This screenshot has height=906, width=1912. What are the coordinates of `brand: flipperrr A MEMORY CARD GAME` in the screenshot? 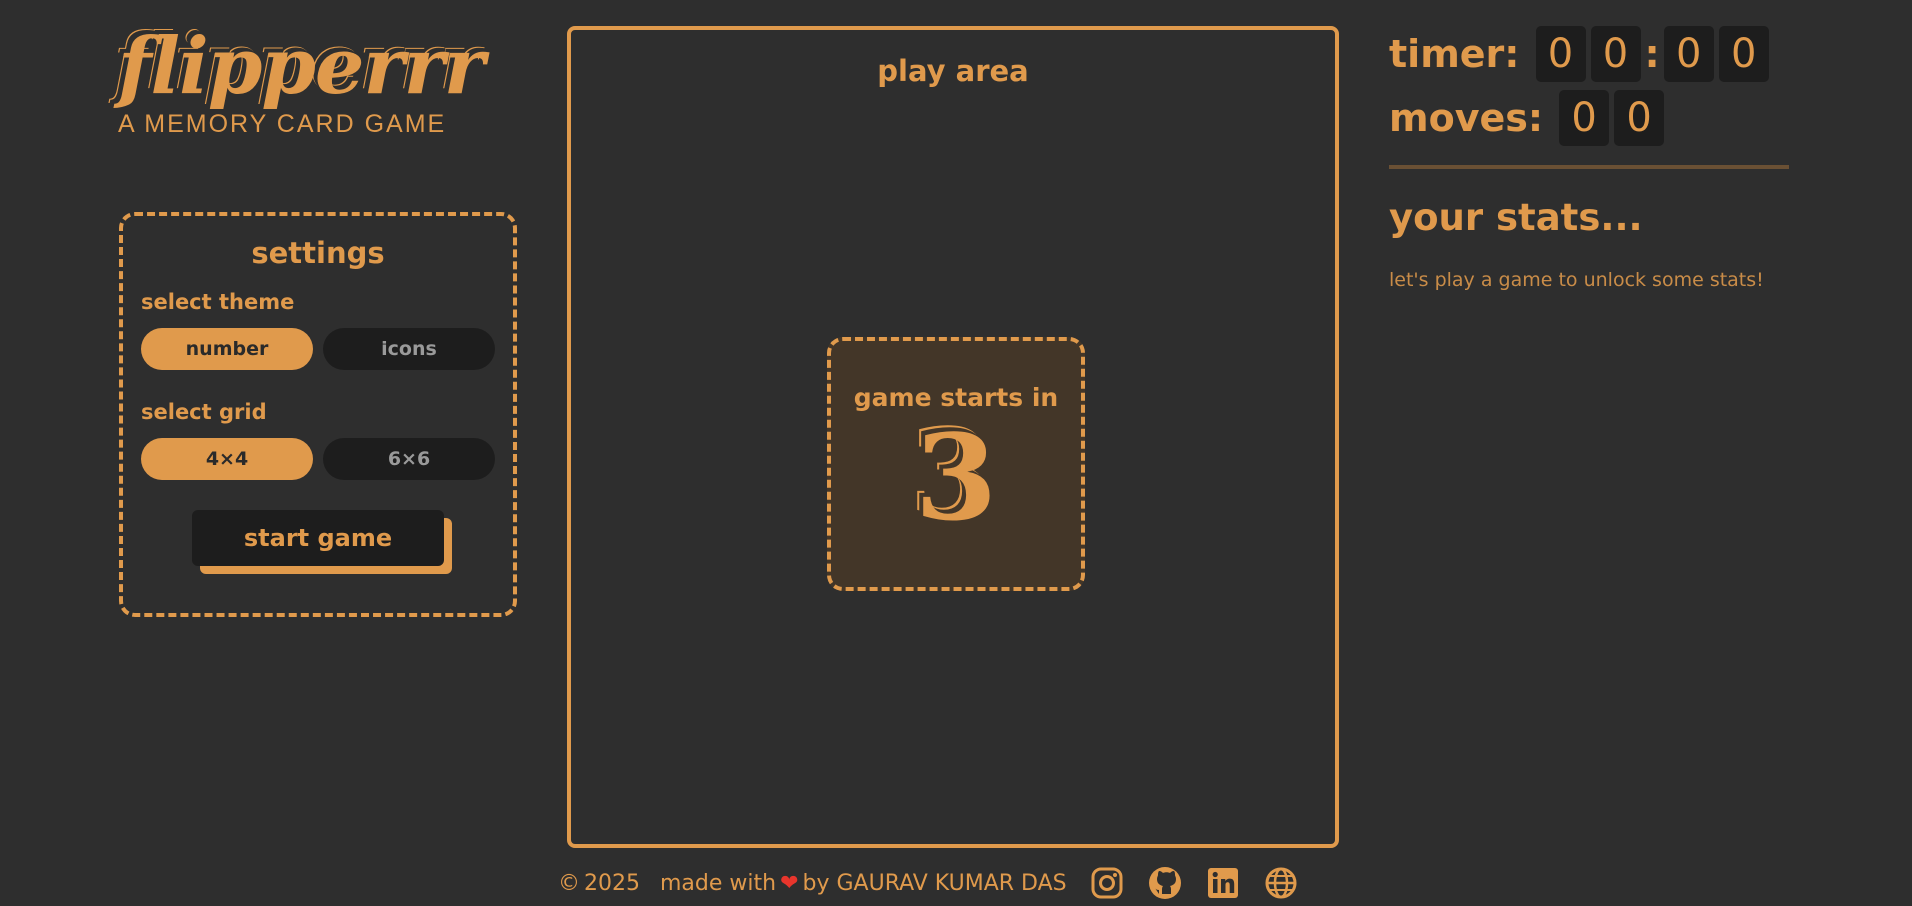 It's located at (301, 80).